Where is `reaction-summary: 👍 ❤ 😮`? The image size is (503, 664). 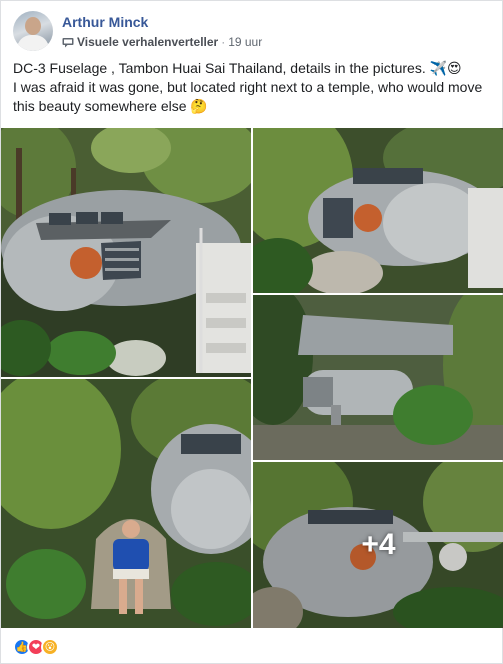
reaction-summary: 👍 ❤ 😮 is located at coordinates (36, 647).